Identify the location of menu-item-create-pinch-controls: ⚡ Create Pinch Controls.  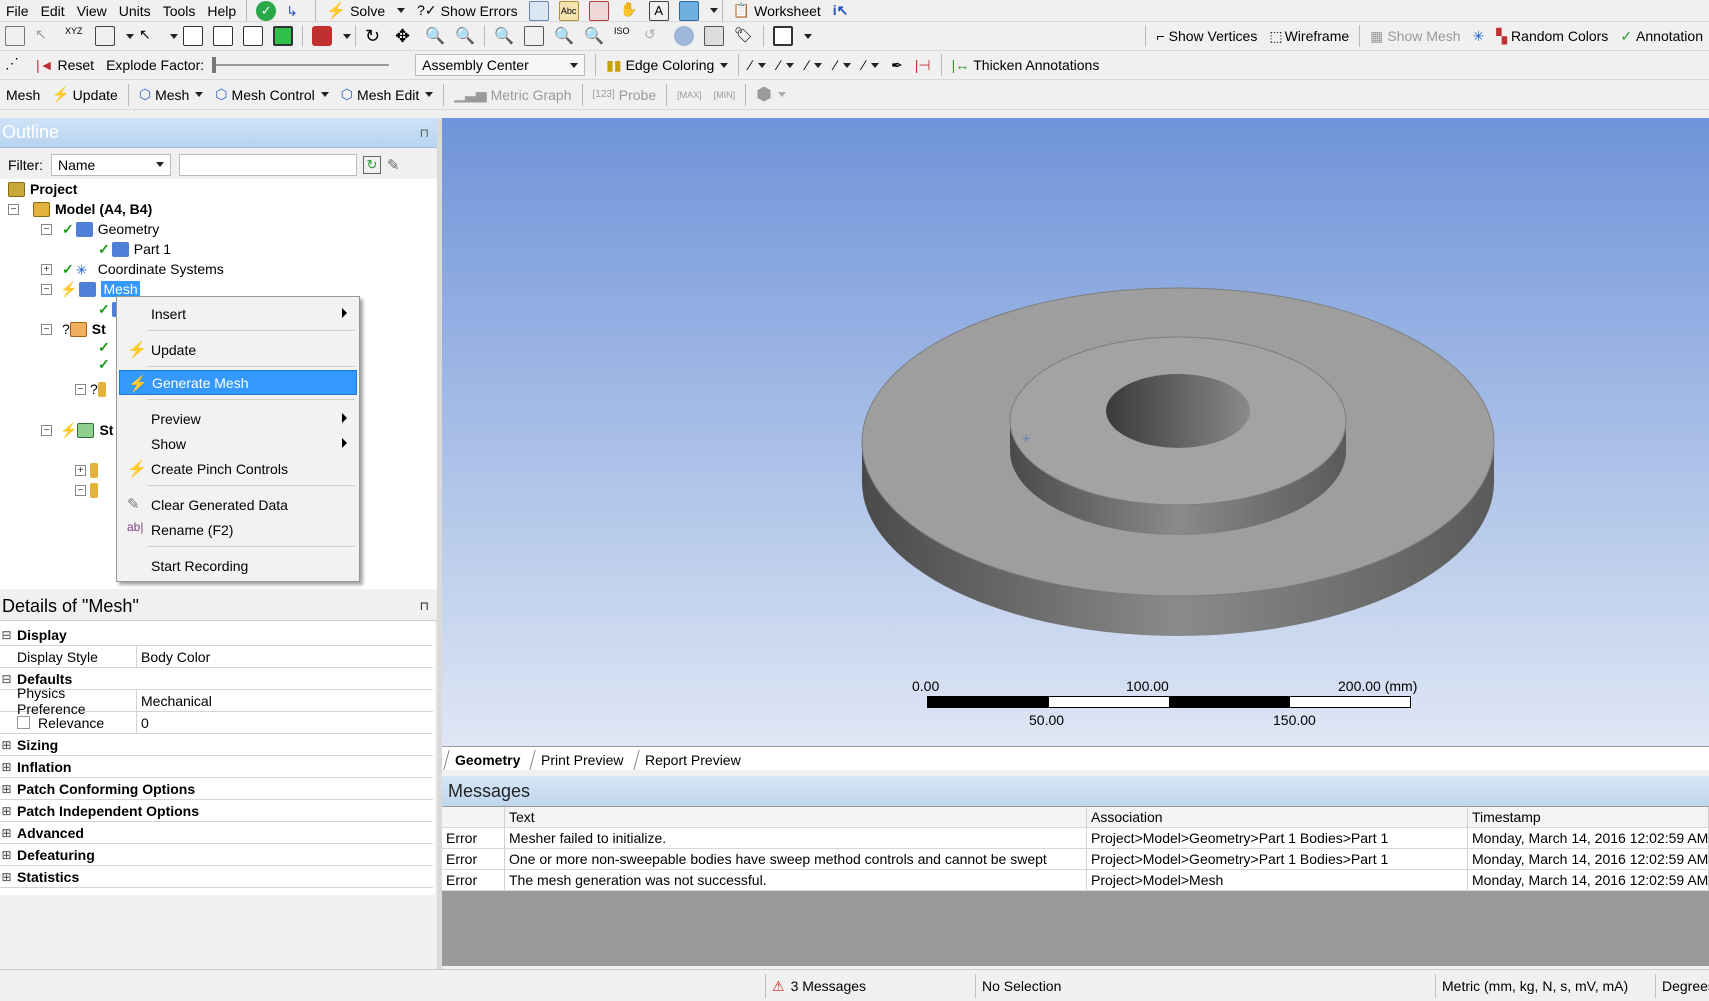
(238, 468).